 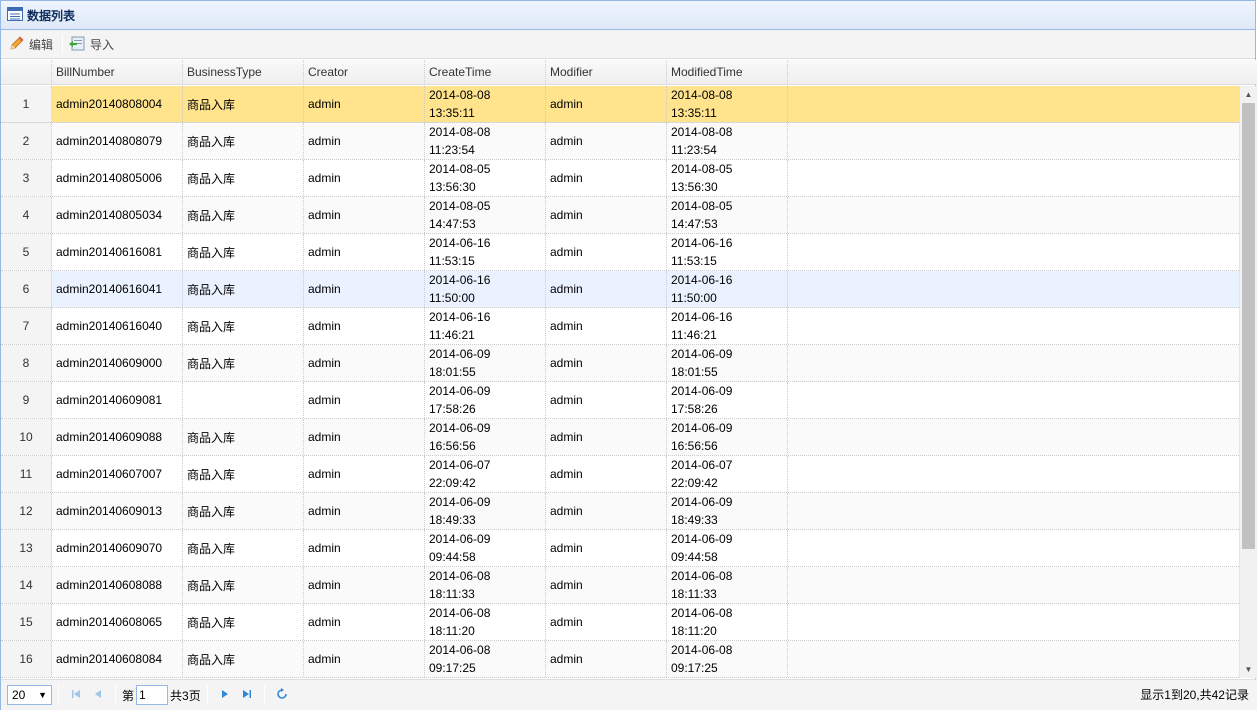 I want to click on refresh-button, so click(x=282, y=695).